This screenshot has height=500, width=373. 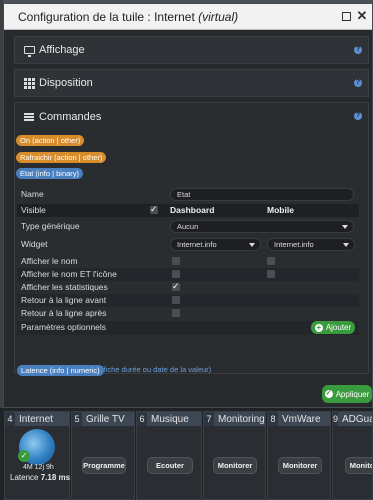 What do you see at coordinates (188, 274) in the screenshot?
I see `option-row: Afficher le nom ET l'icône` at bounding box center [188, 274].